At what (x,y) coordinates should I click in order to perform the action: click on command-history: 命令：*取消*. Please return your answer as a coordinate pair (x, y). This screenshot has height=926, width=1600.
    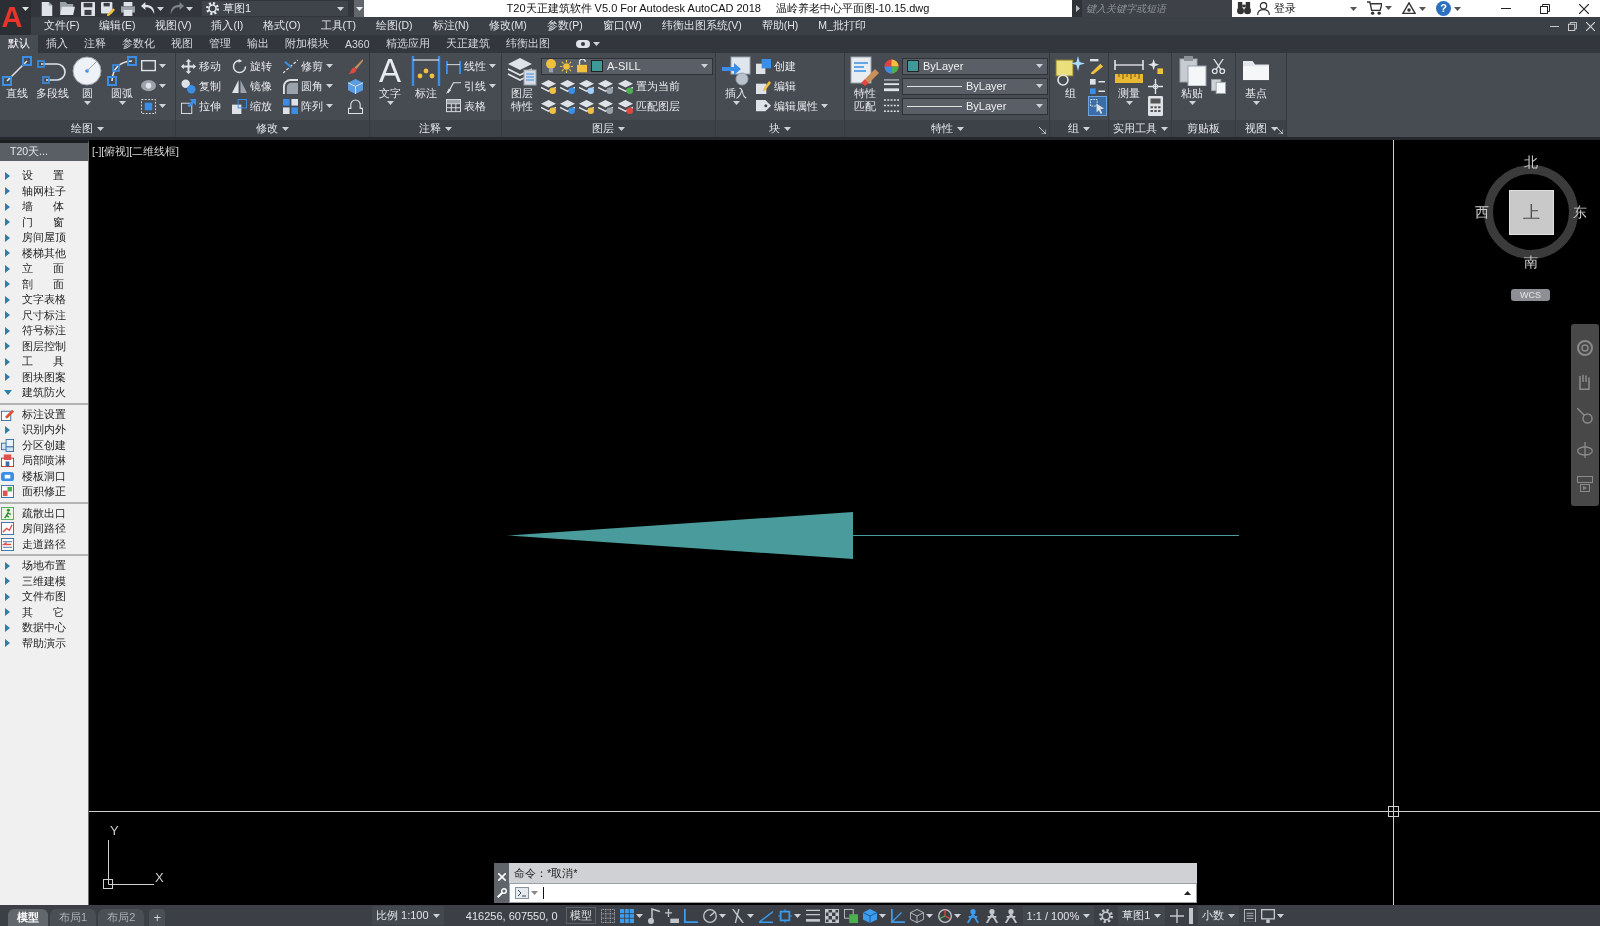
    Looking at the image, I should click on (853, 873).